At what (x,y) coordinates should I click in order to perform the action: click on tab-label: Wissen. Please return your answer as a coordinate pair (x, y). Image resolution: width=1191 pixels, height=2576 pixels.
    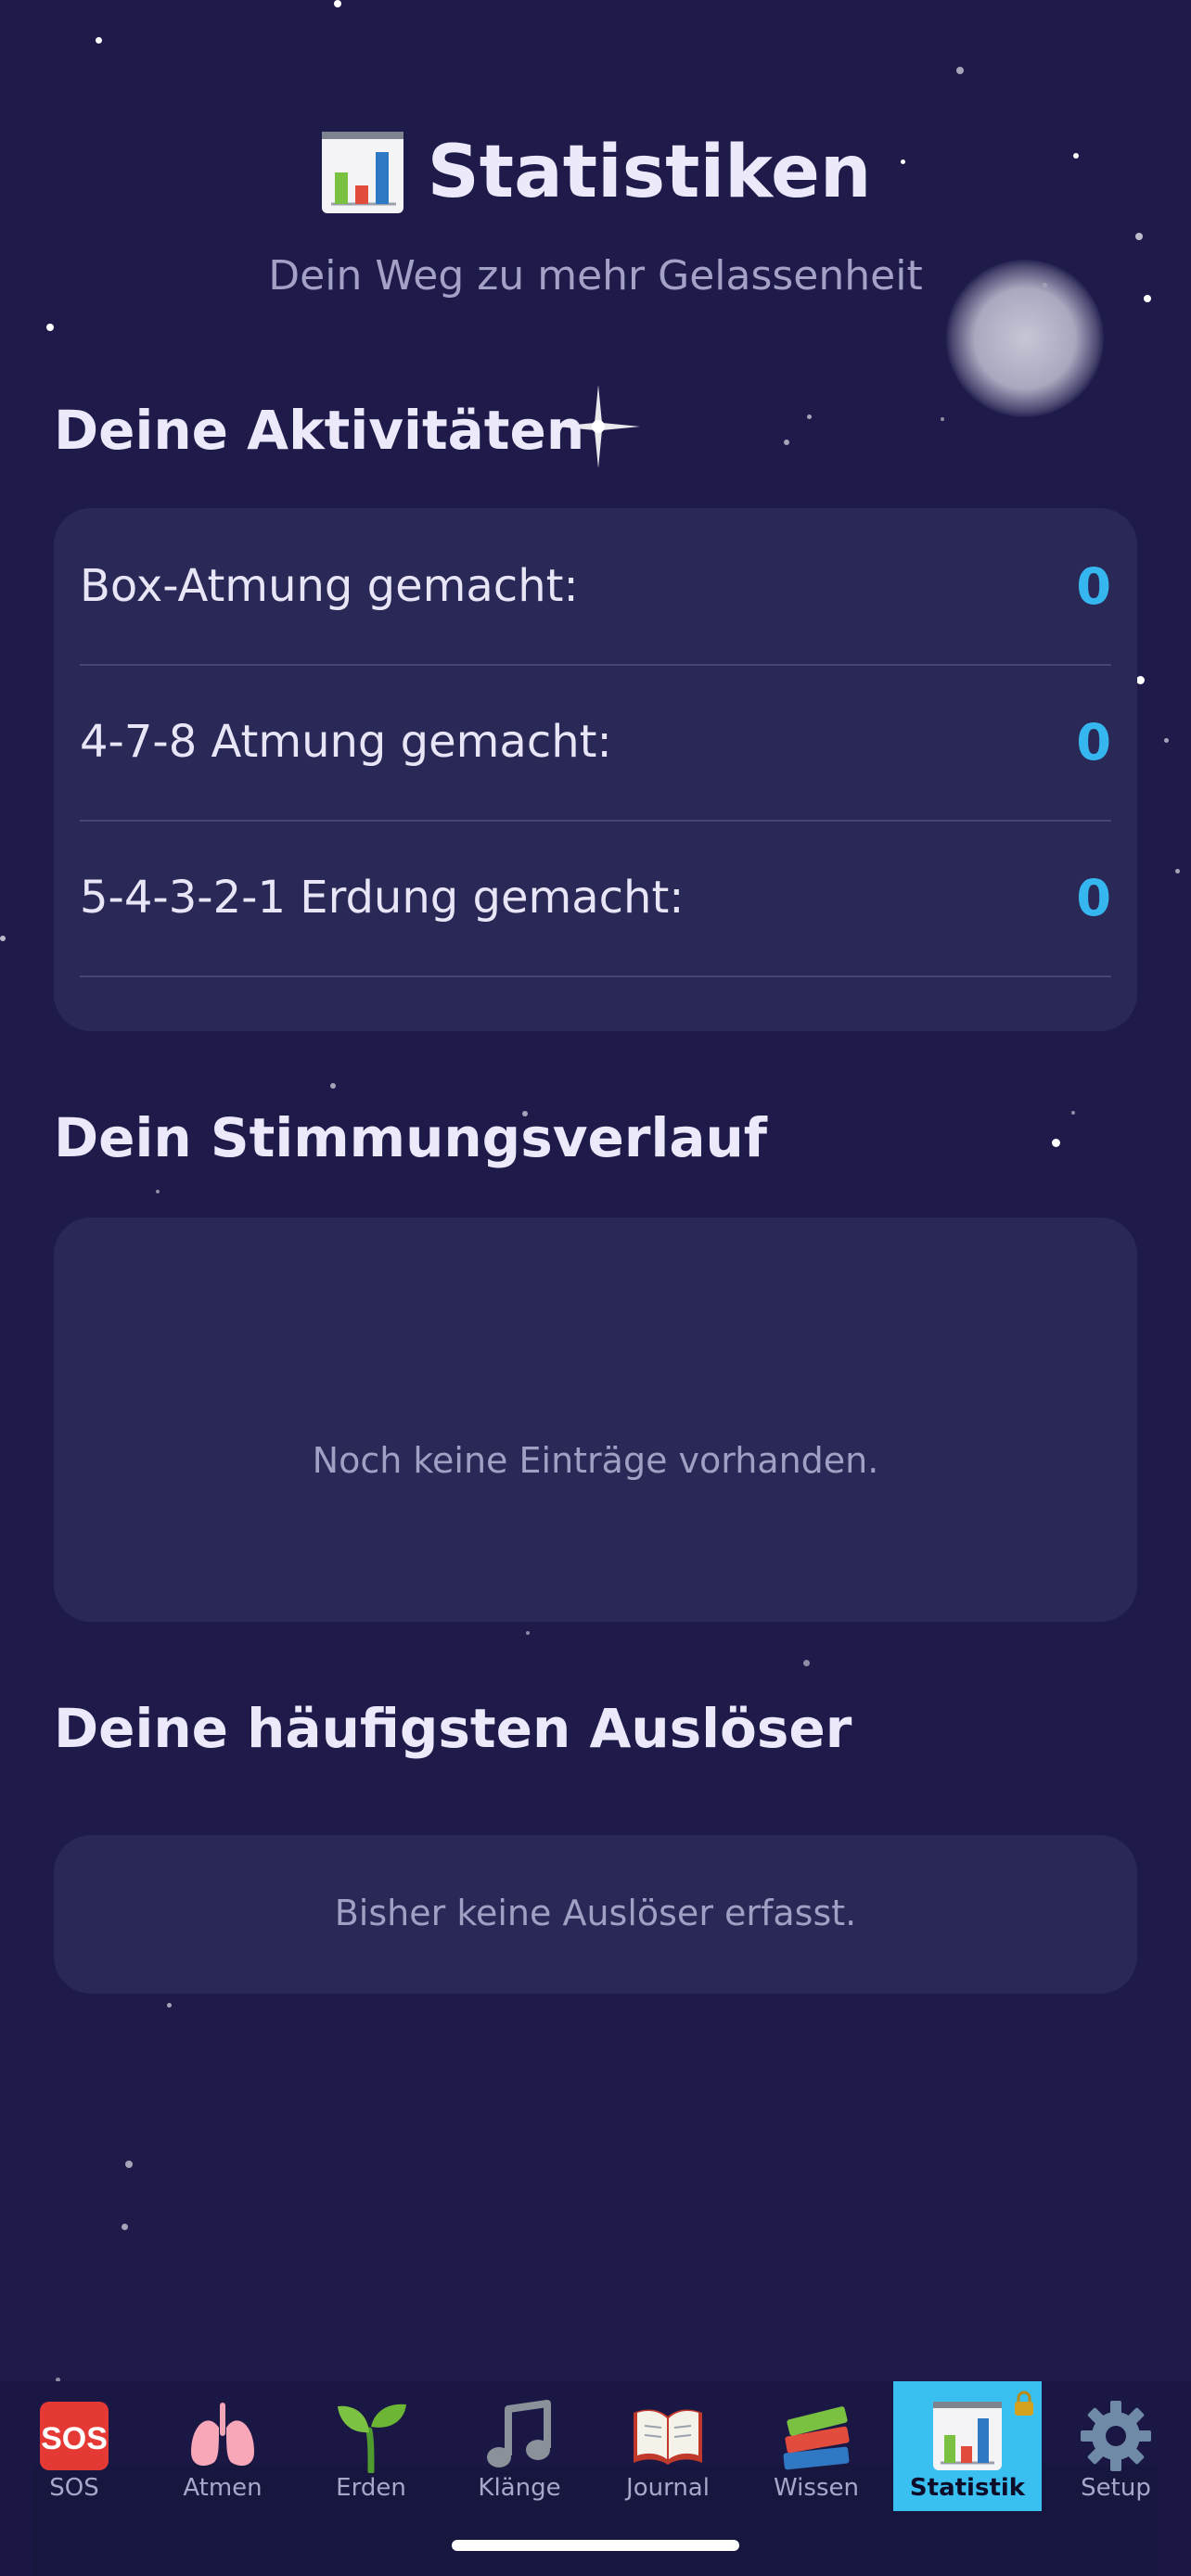
    Looking at the image, I should click on (816, 2488).